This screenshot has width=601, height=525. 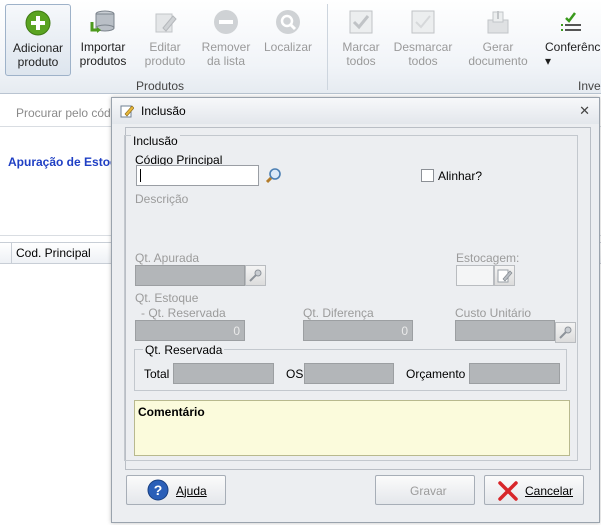 I want to click on custo-unitario-key-button, so click(x=565, y=332).